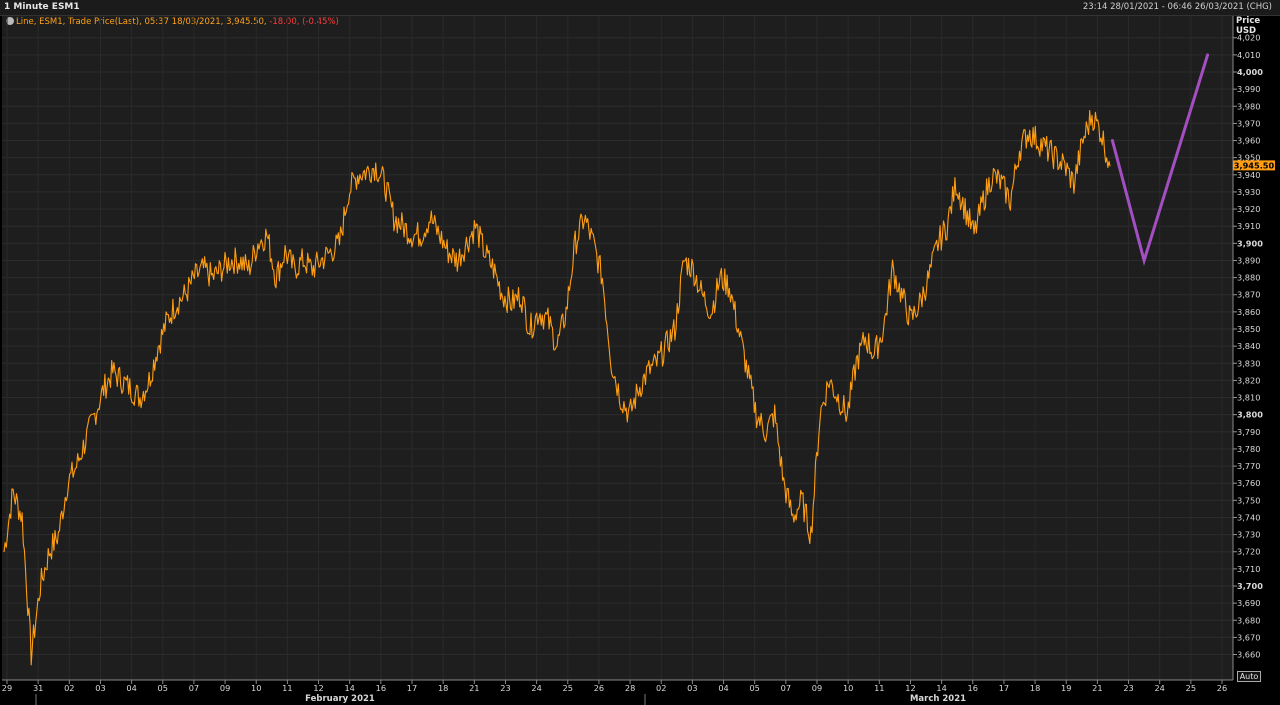 The image size is (1280, 705). I want to click on y-tick-label: 3,660, so click(1248, 655).